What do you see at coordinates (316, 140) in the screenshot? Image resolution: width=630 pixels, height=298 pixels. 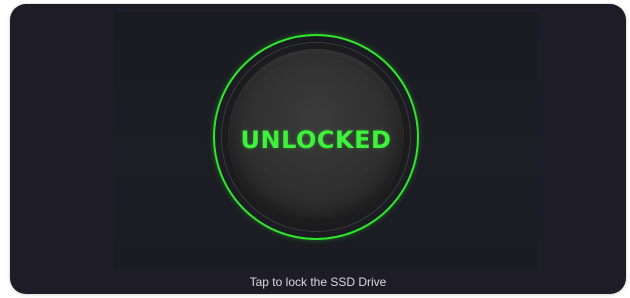 I see `lock-status-label: UNLOCKED` at bounding box center [316, 140].